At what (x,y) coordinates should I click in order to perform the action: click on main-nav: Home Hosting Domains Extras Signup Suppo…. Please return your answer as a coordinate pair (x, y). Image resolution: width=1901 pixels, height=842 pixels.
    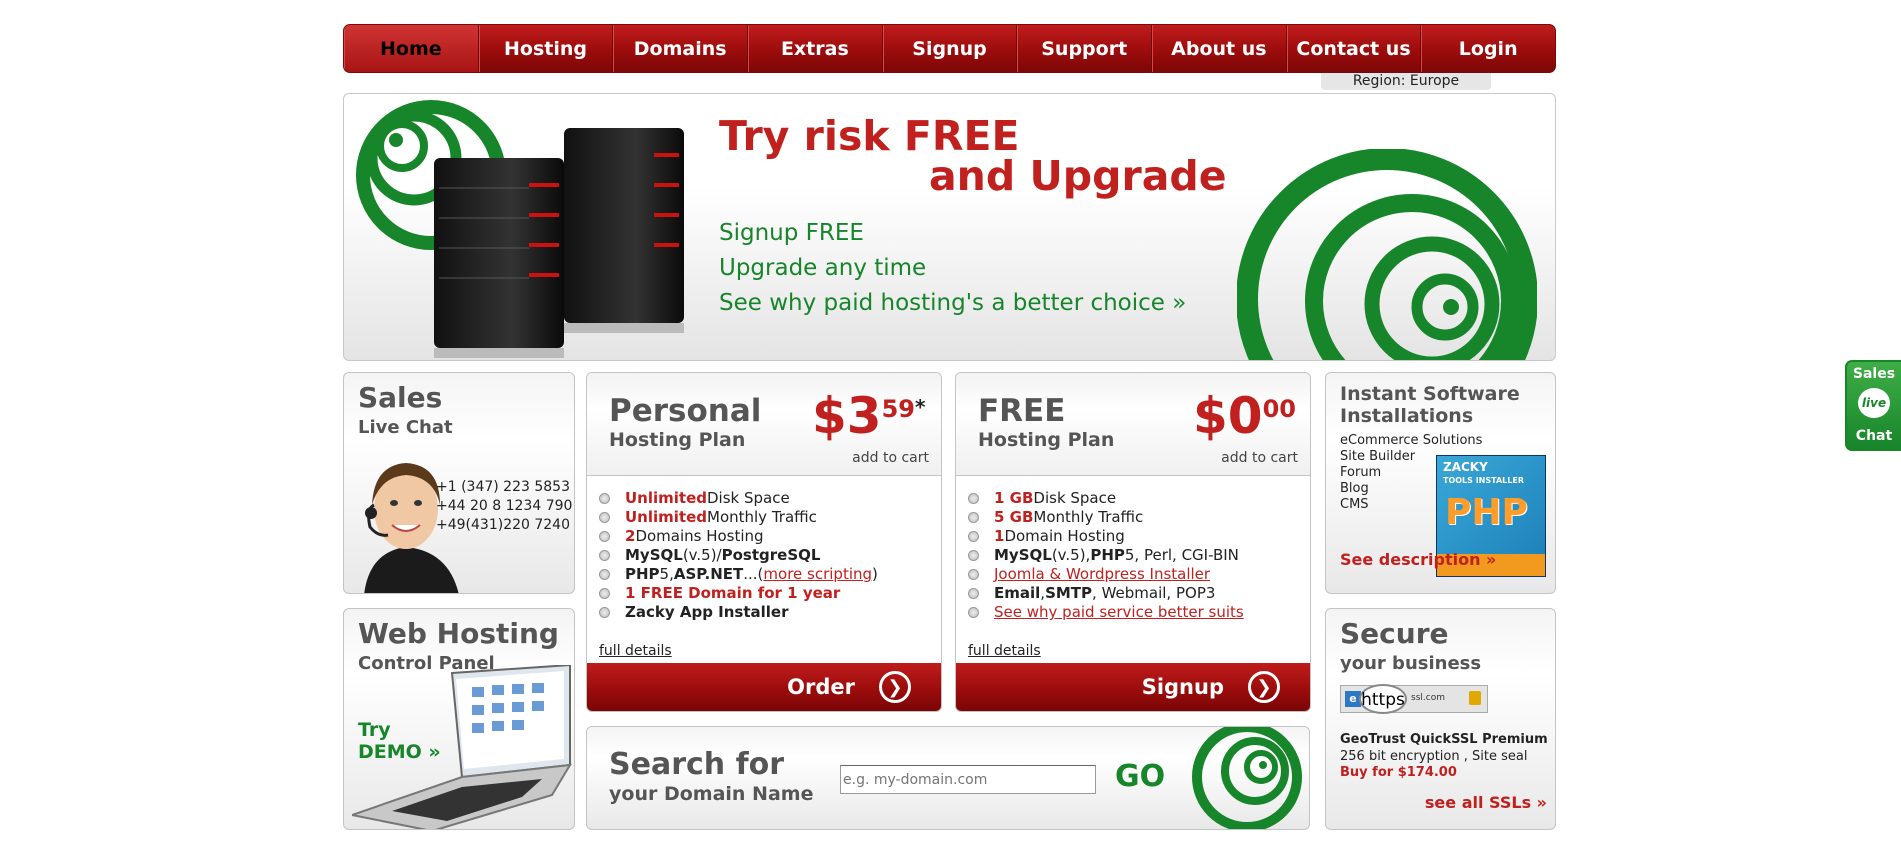
    Looking at the image, I should click on (949, 48).